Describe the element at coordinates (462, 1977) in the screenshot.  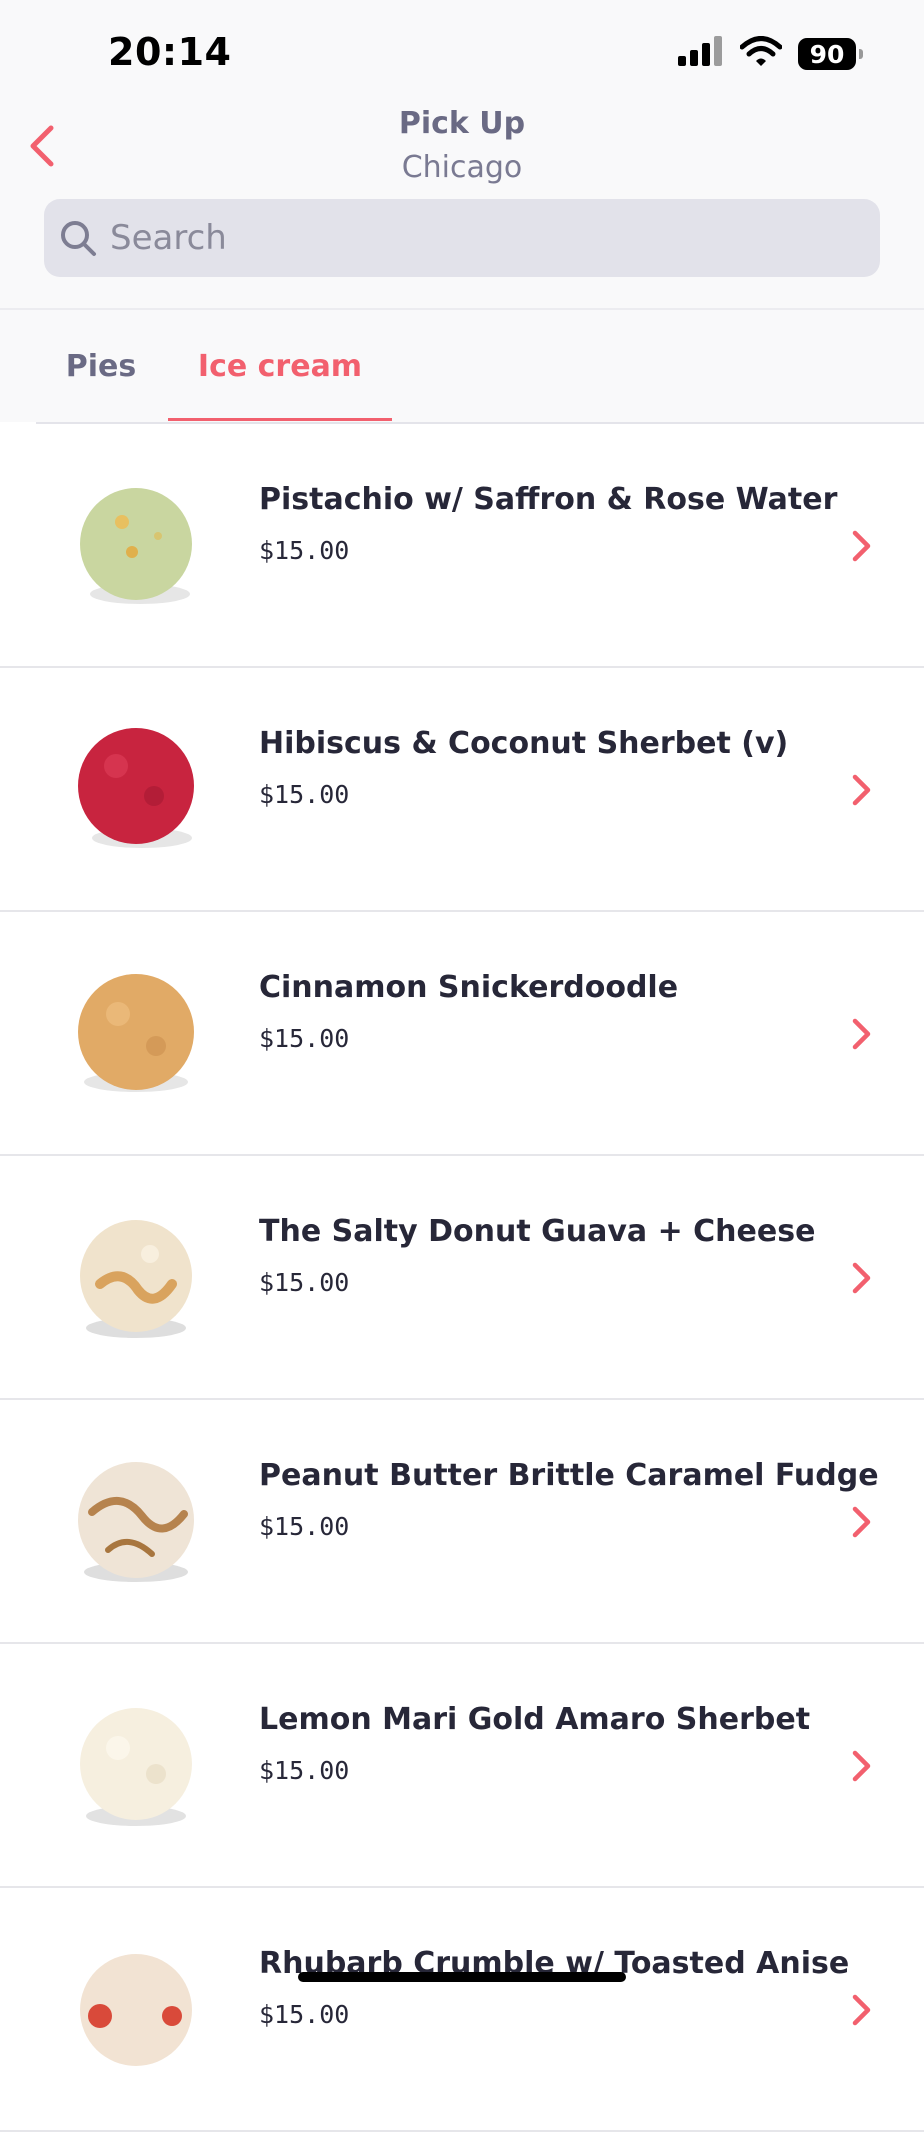
I see `home-indicator` at that location.